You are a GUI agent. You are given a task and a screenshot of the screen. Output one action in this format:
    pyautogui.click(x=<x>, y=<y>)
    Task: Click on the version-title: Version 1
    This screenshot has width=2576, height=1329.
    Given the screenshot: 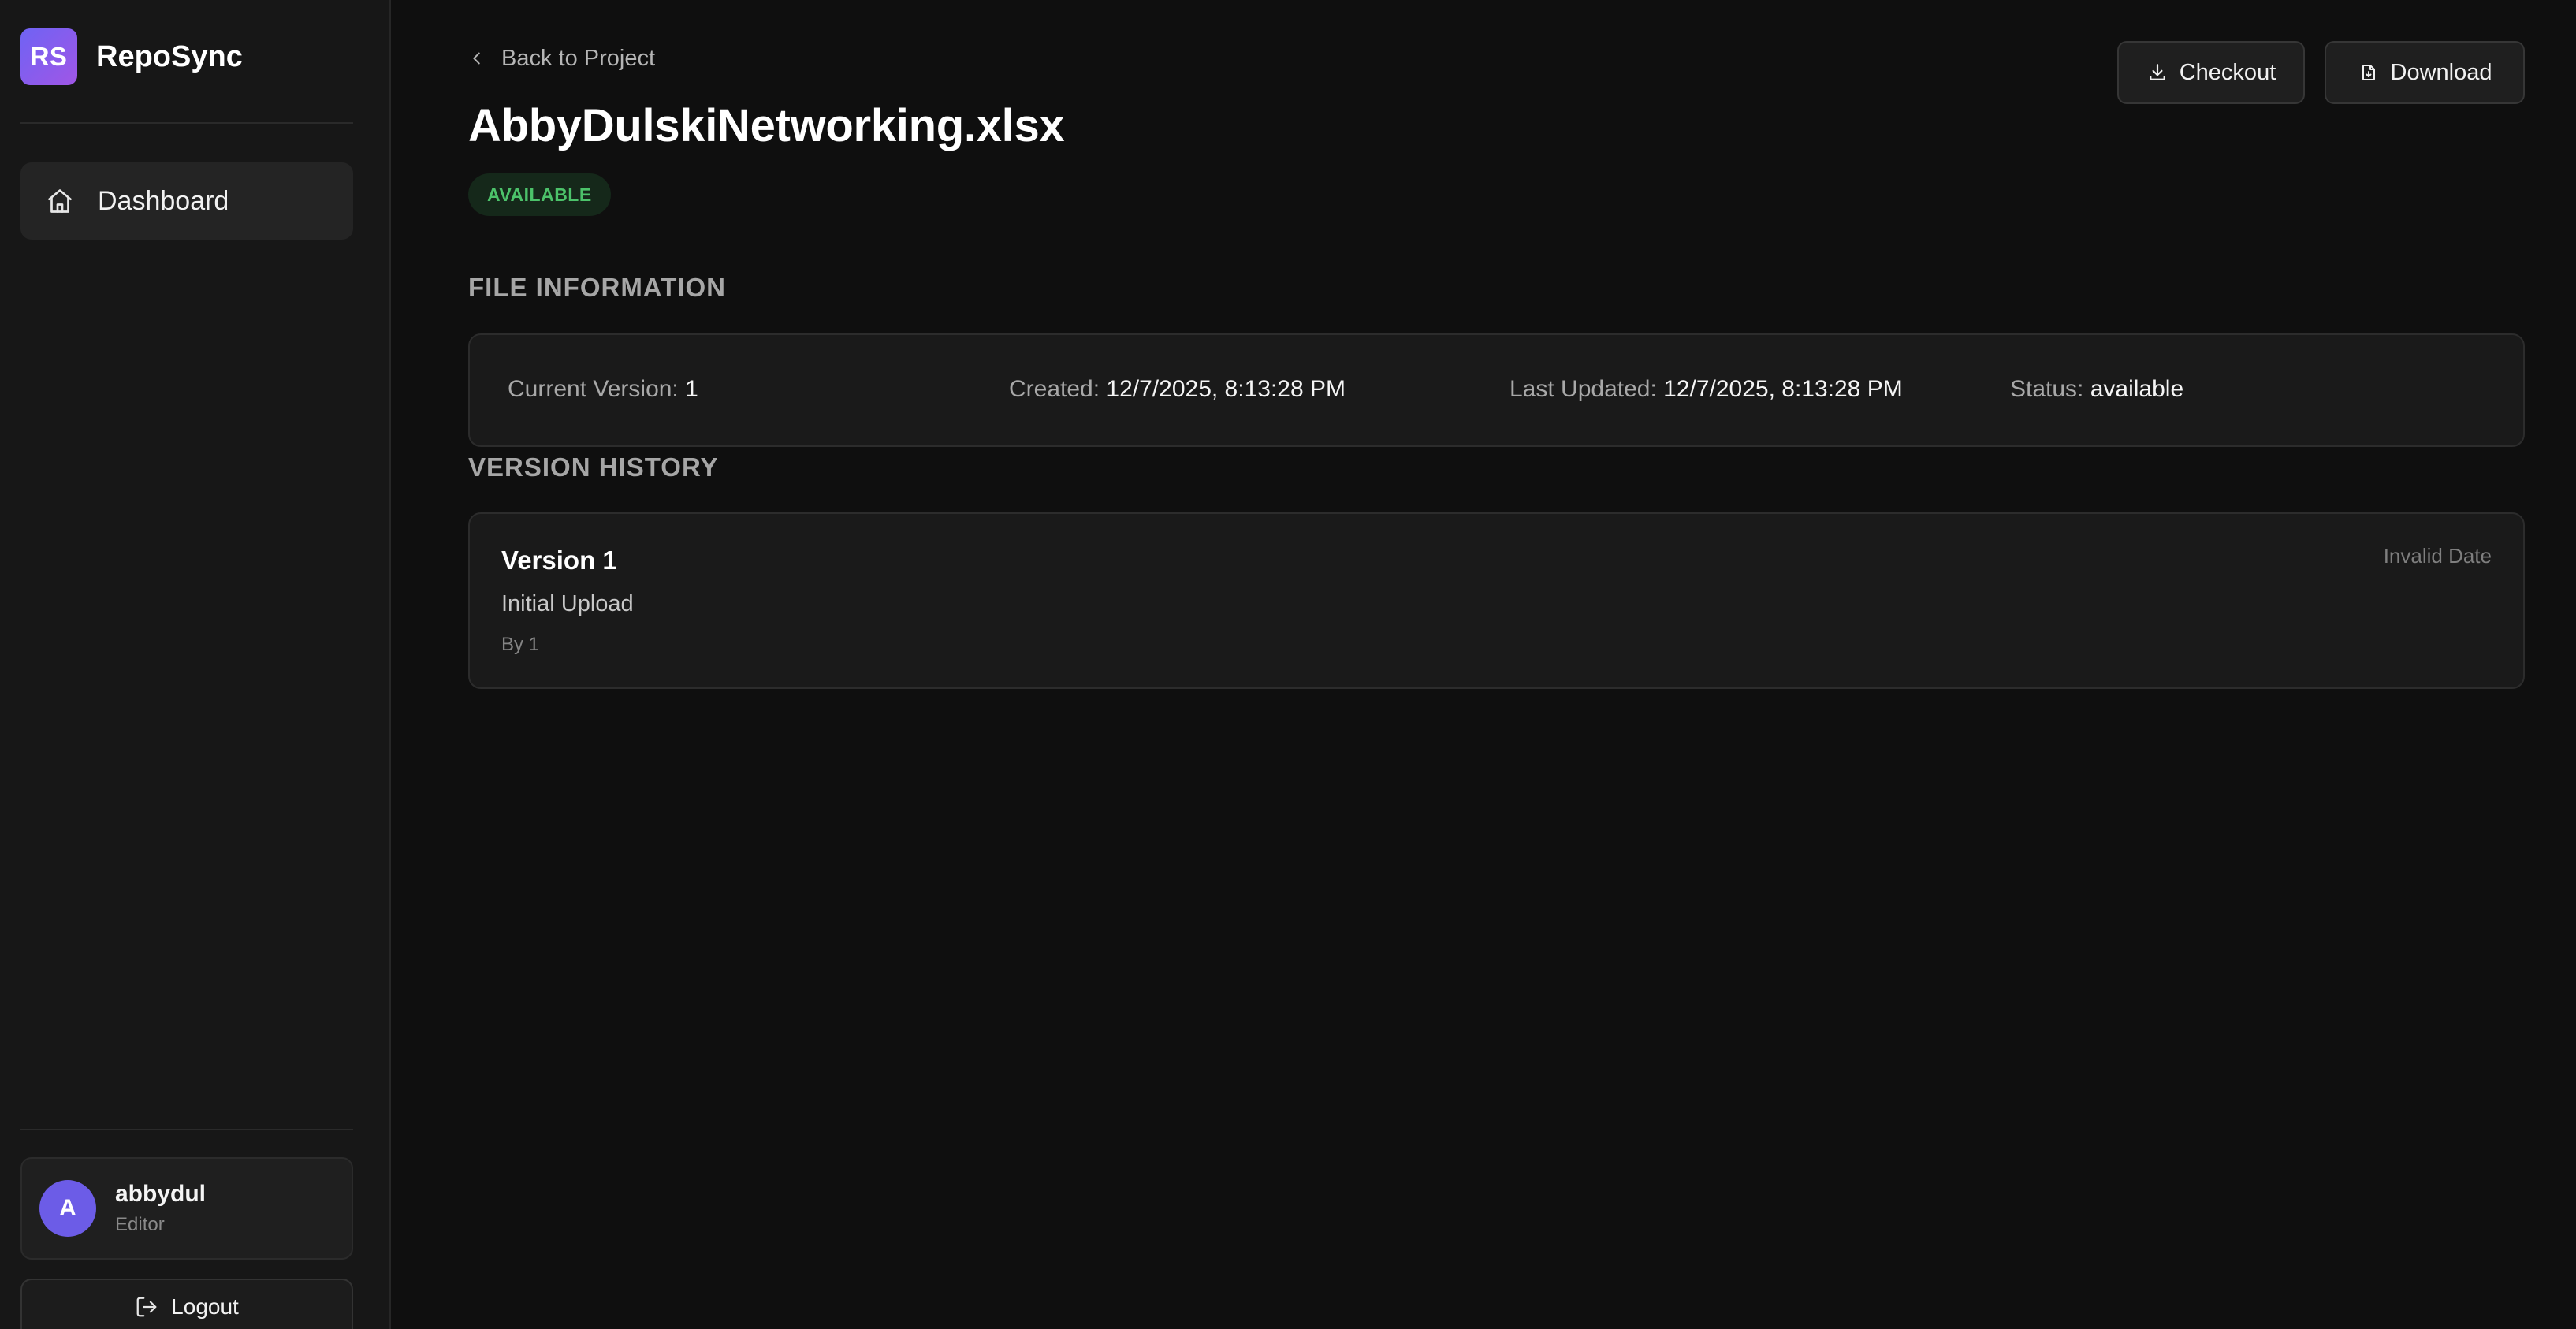 What is the action you would take?
    pyautogui.click(x=559, y=560)
    